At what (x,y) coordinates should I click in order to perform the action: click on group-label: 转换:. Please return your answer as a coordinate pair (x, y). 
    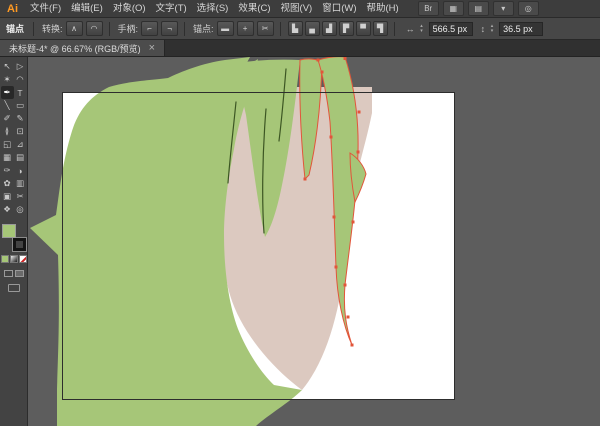
    Looking at the image, I should click on (52, 29).